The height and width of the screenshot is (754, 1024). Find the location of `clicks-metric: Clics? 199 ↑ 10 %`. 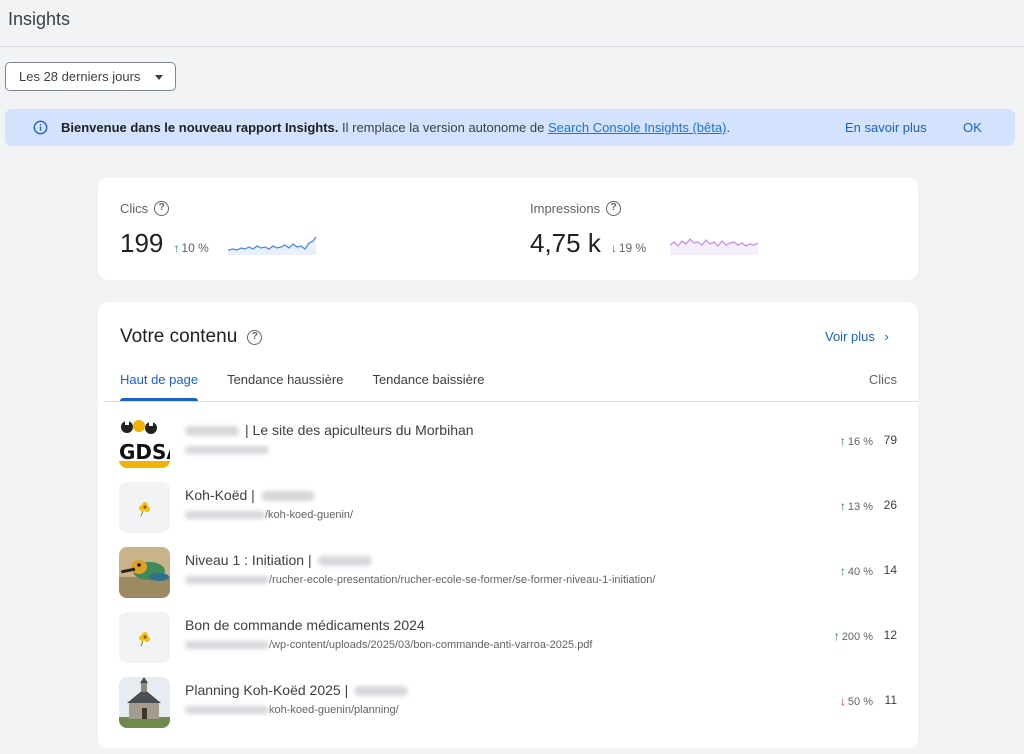

clicks-metric: Clics? 199 ↑ 10 % is located at coordinates (218, 229).